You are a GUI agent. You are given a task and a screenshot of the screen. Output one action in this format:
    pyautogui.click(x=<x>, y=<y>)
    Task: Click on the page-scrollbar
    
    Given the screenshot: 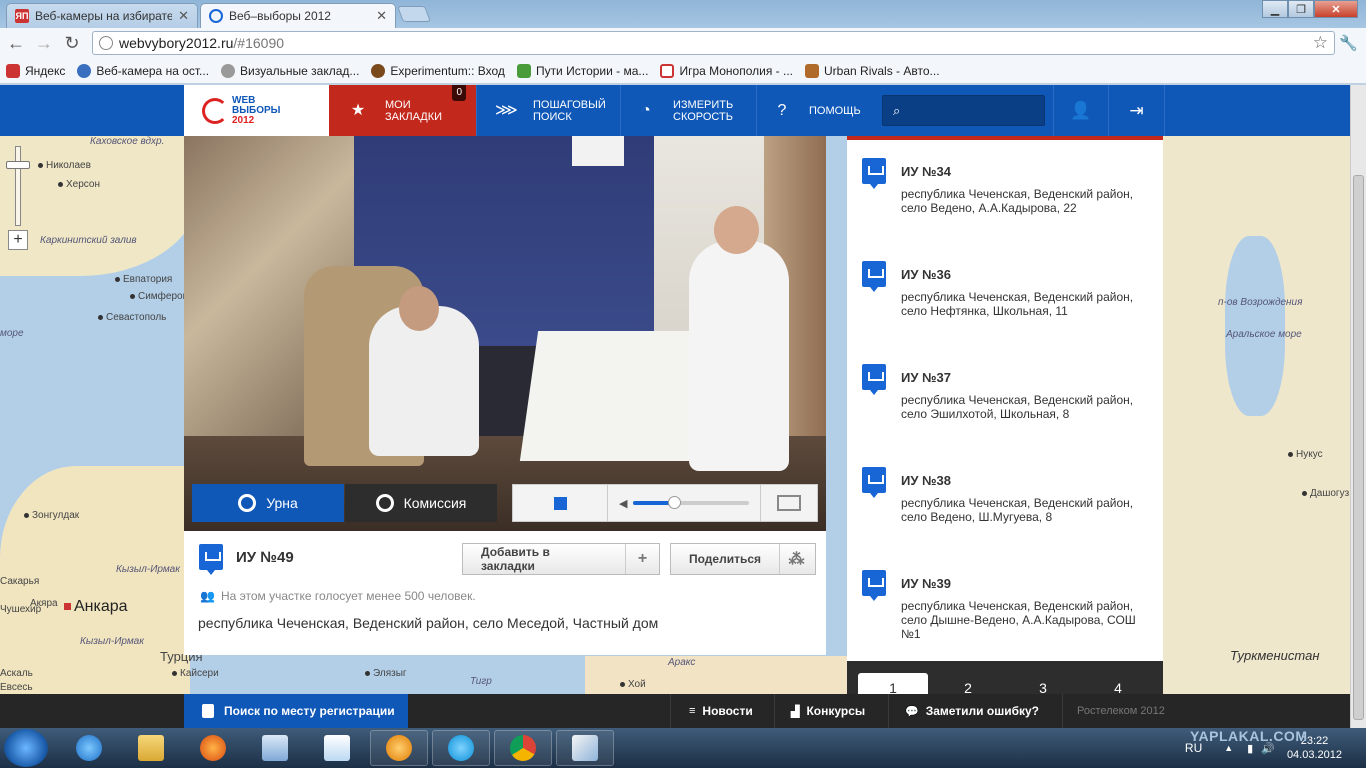 What is the action you would take?
    pyautogui.click(x=1358, y=406)
    